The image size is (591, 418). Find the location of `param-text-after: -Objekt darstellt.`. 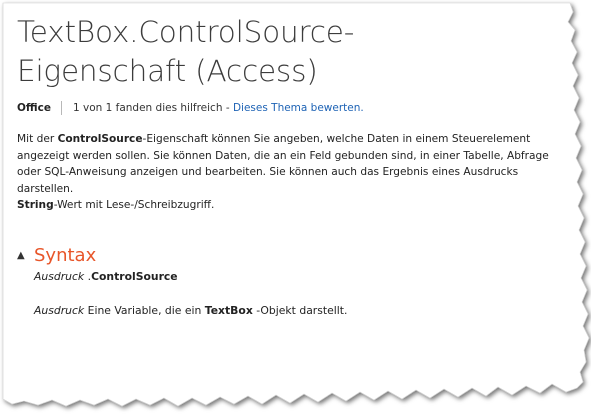

param-text-after: -Objekt darstellt. is located at coordinates (300, 310).